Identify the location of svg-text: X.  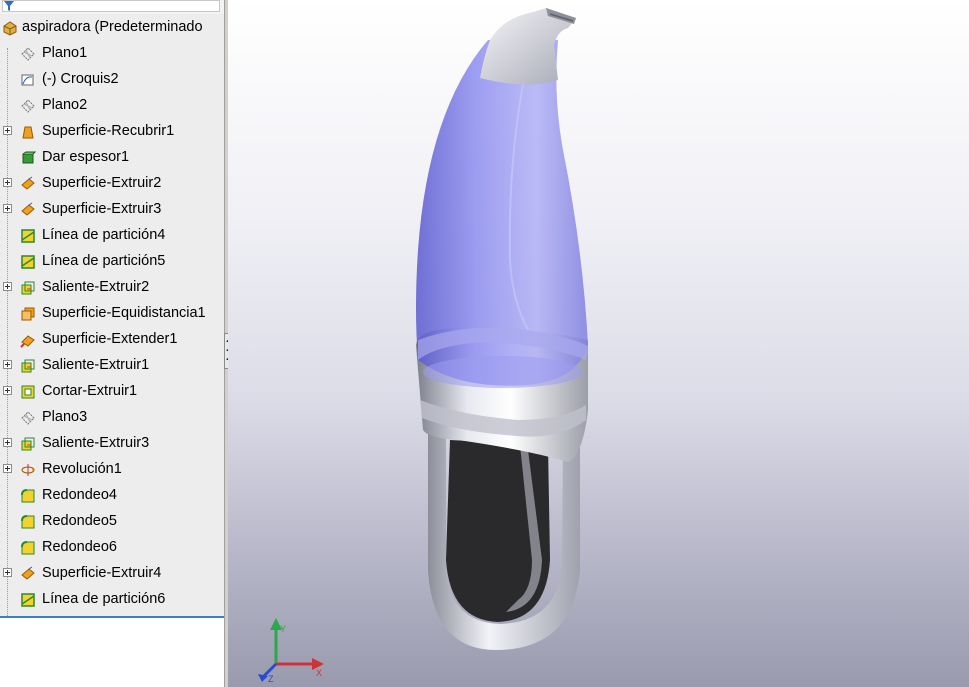
(319, 673).